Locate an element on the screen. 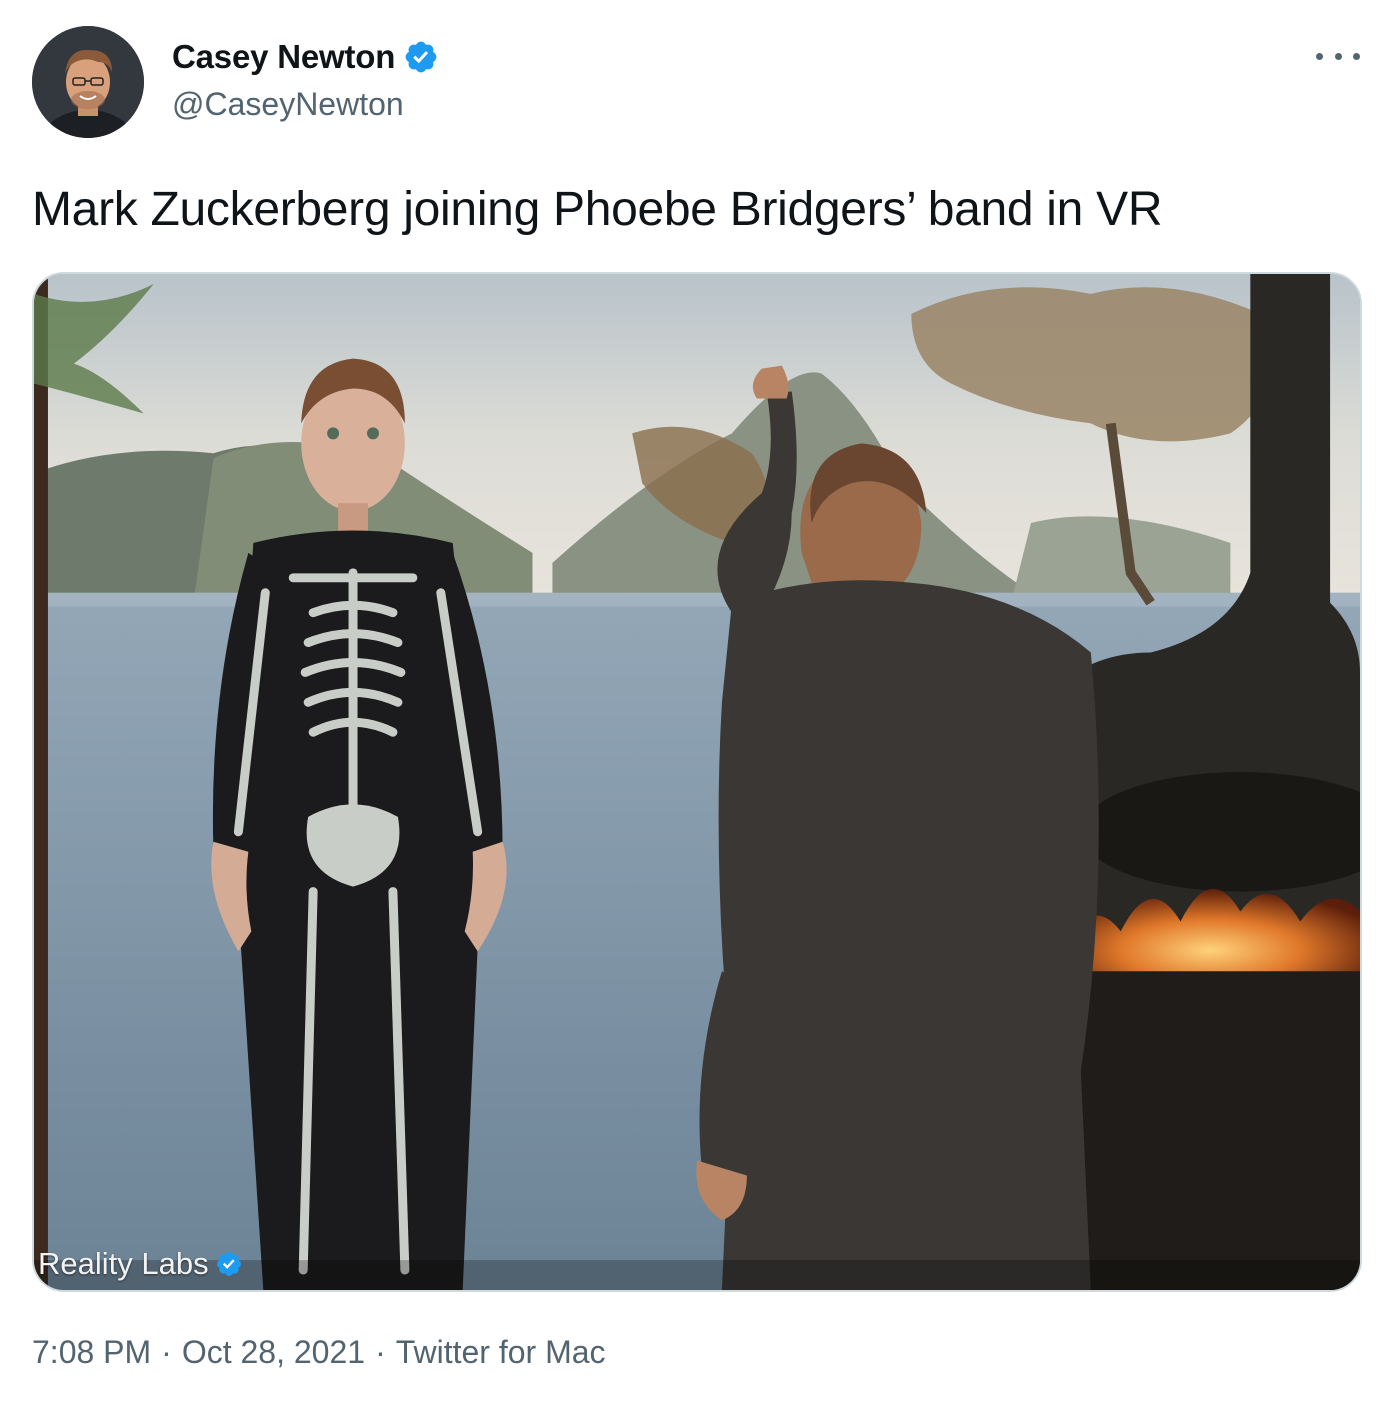 This screenshot has width=1400, height=1414. media-attribution: Reality Labs is located at coordinates (140, 1264).